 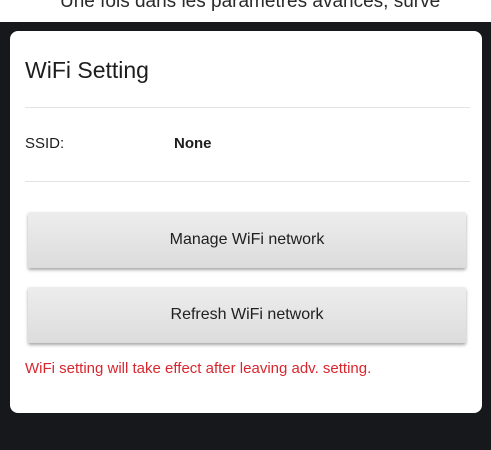 I want to click on manage-wifi-network-button: Manage WiFi network, so click(x=247, y=240).